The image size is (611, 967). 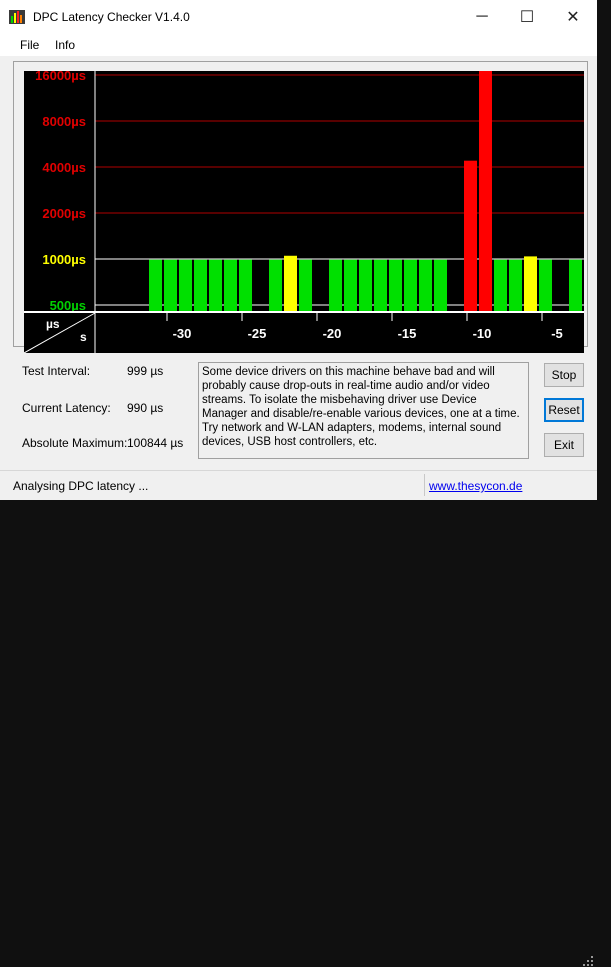 I want to click on current-latency-label: Current Latency:, so click(x=66, y=408).